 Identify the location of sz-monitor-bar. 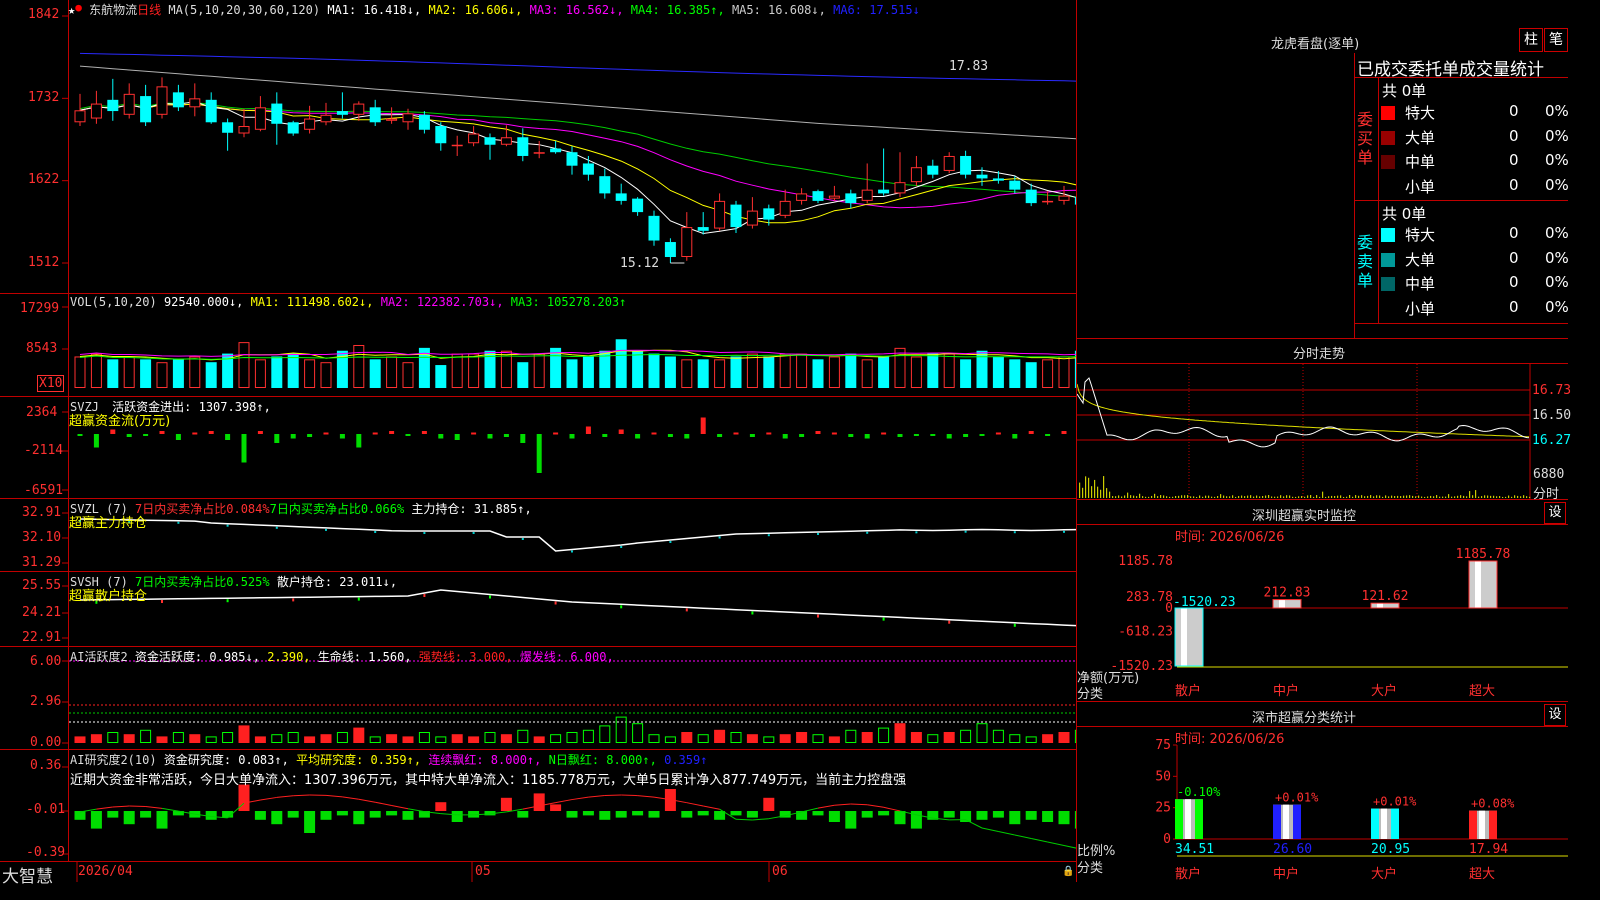
(1189, 637).